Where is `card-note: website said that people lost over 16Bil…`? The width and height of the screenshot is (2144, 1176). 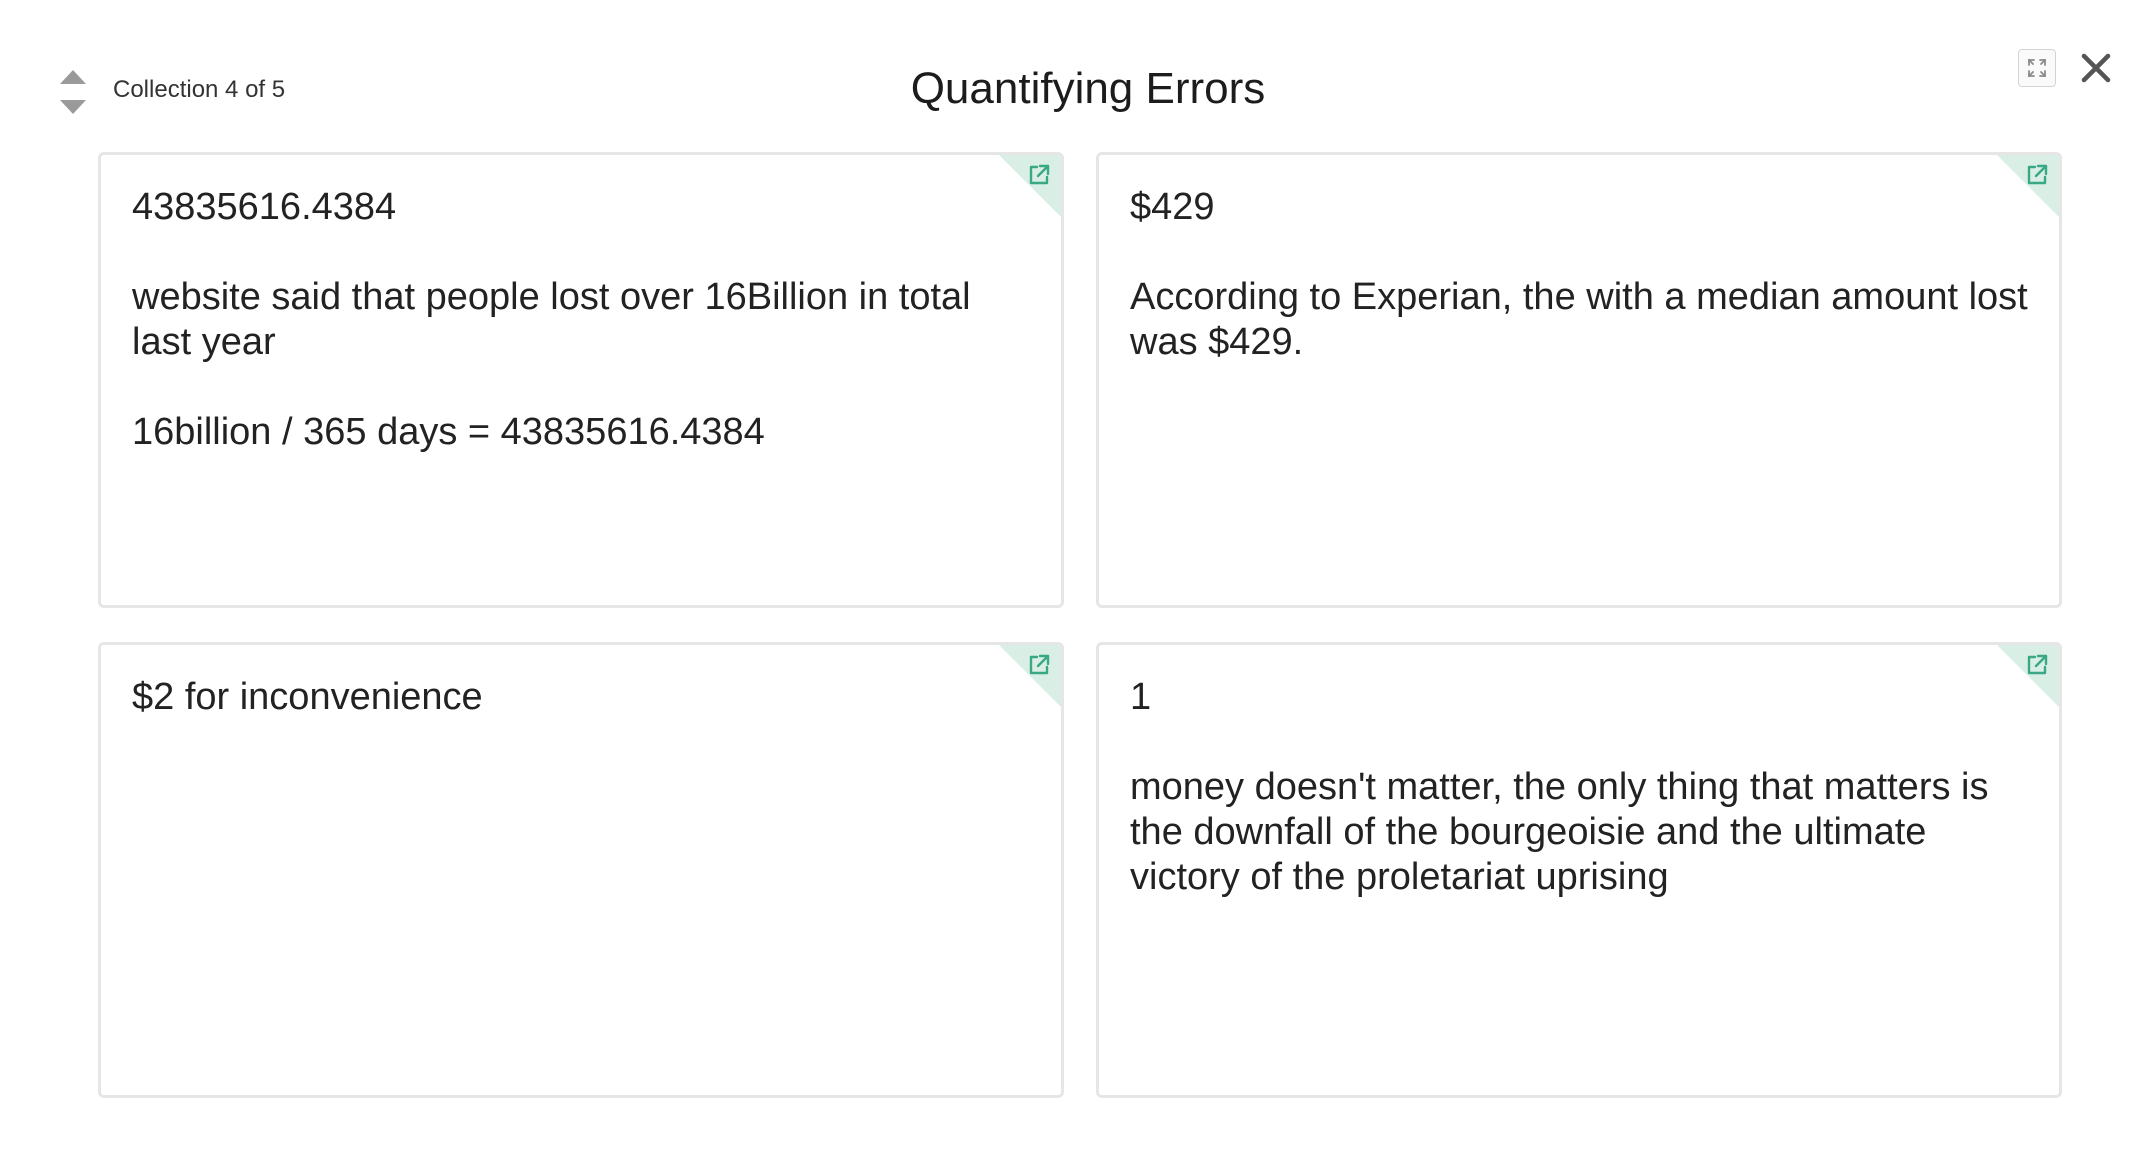 card-note: website said that people lost over 16Bil… is located at coordinates (551, 319).